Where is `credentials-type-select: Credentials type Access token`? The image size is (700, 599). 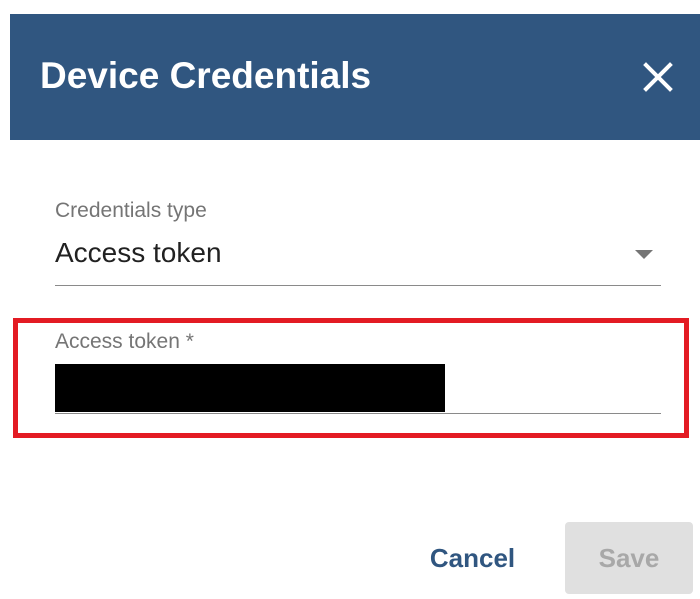
credentials-type-select: Credentials type Access token is located at coordinates (358, 242).